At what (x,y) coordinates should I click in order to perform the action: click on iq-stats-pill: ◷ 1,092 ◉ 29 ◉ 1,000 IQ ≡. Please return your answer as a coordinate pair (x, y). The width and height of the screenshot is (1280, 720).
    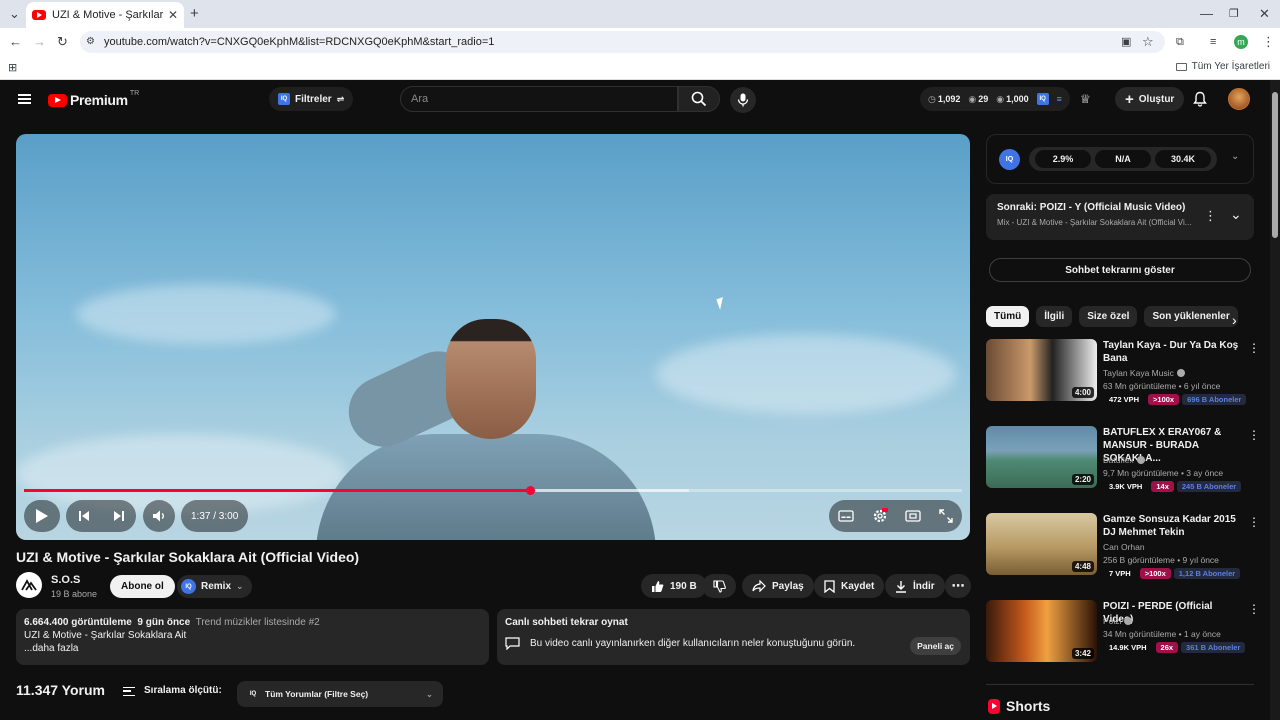
    Looking at the image, I should click on (995, 99).